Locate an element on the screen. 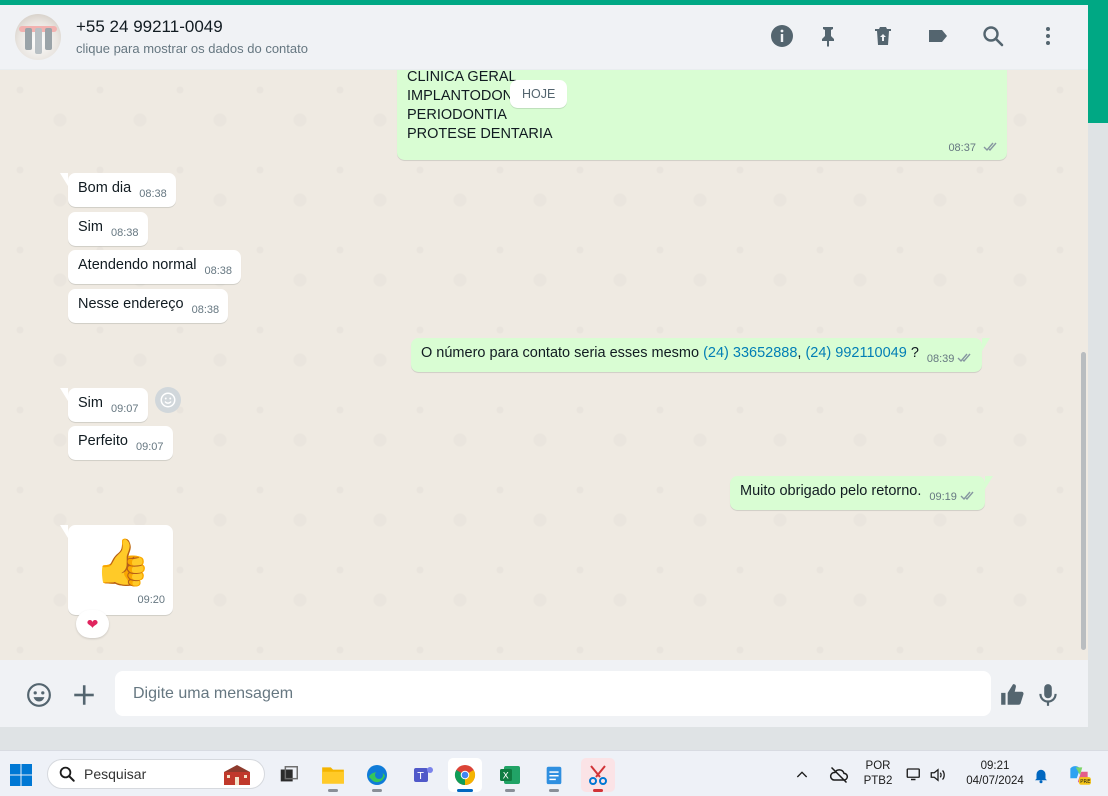 This screenshot has height=796, width=1108. notepad-icon is located at coordinates (554, 775).